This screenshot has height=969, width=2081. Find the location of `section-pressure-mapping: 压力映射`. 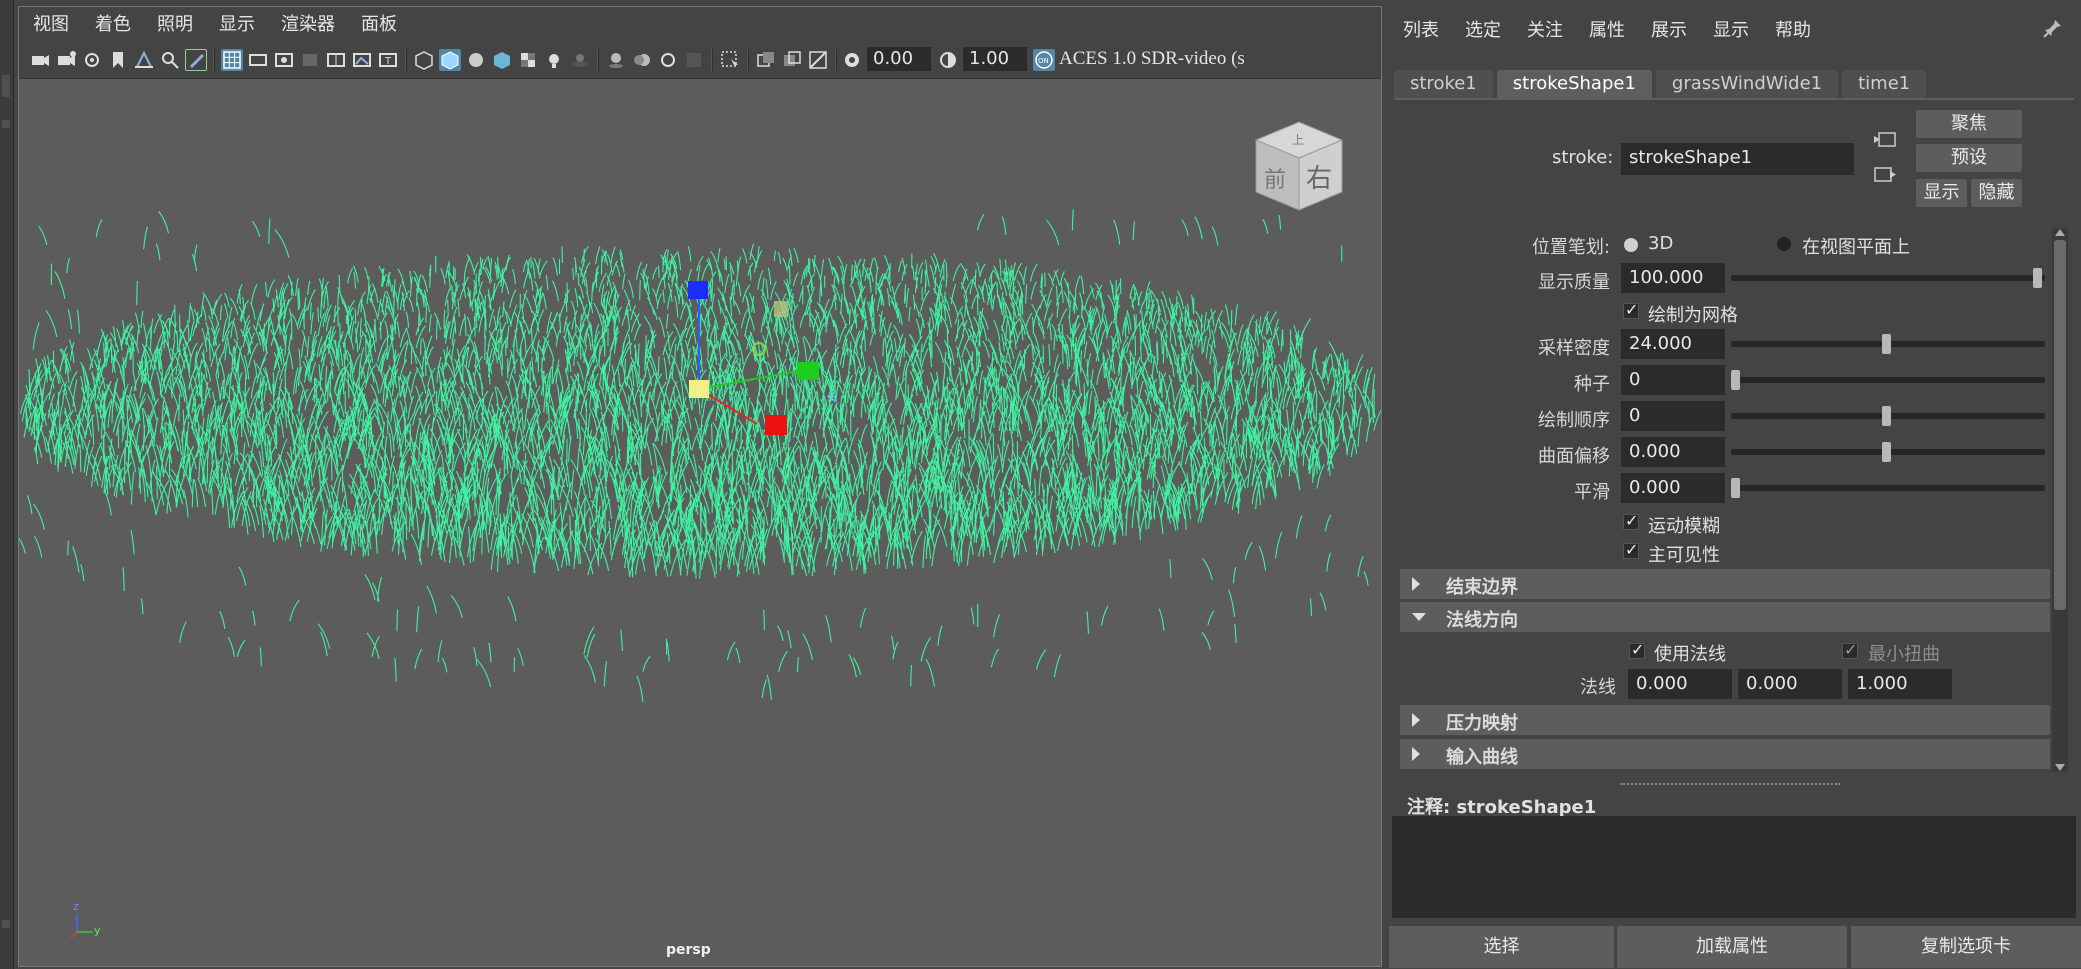

section-pressure-mapping: 压力映射 is located at coordinates (1725, 720).